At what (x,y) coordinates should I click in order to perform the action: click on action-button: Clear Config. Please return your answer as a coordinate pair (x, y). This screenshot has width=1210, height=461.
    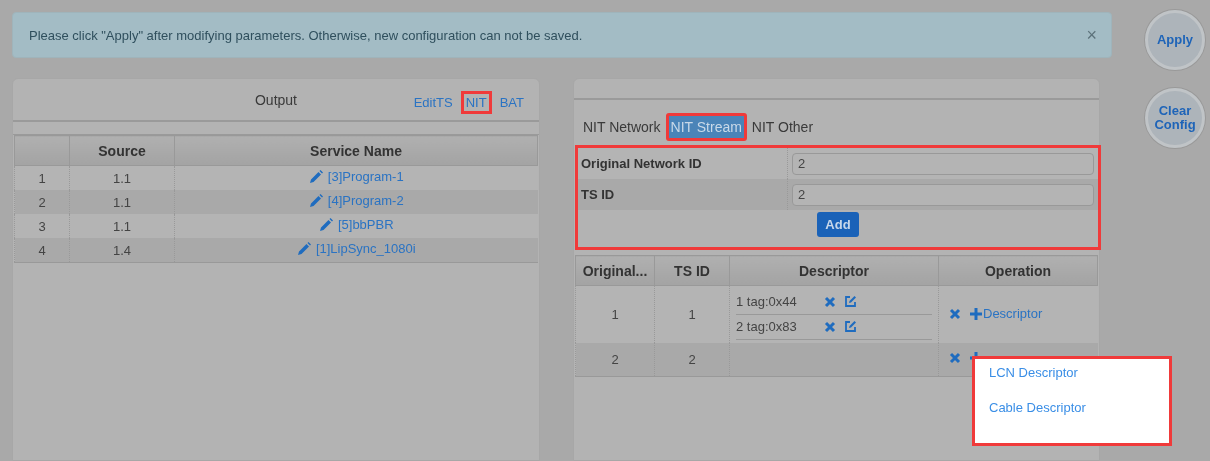
    Looking at the image, I should click on (1175, 118).